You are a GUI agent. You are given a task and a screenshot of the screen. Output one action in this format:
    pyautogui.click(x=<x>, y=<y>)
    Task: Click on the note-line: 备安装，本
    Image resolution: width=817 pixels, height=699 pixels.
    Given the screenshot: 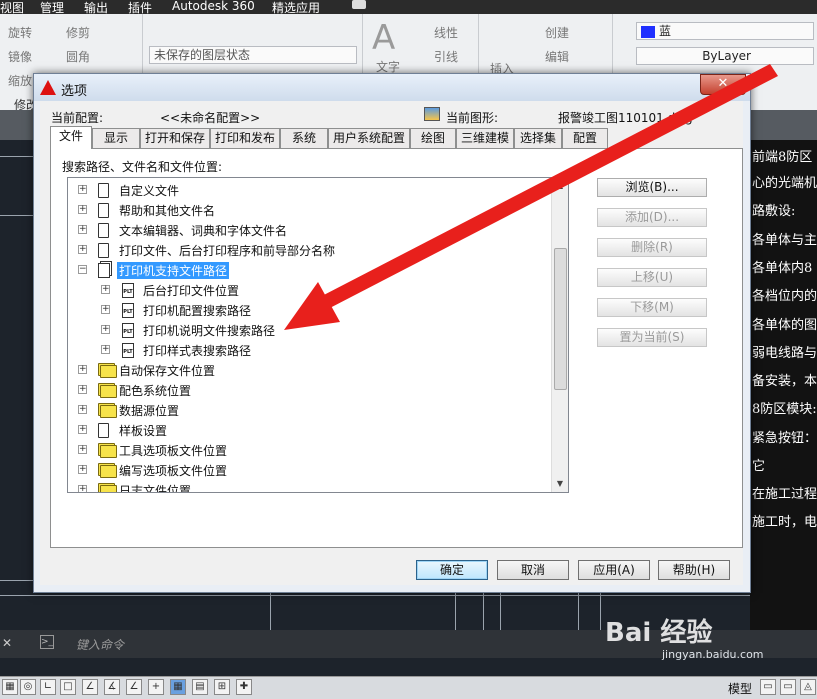 What is the action you would take?
    pyautogui.click(x=784, y=381)
    